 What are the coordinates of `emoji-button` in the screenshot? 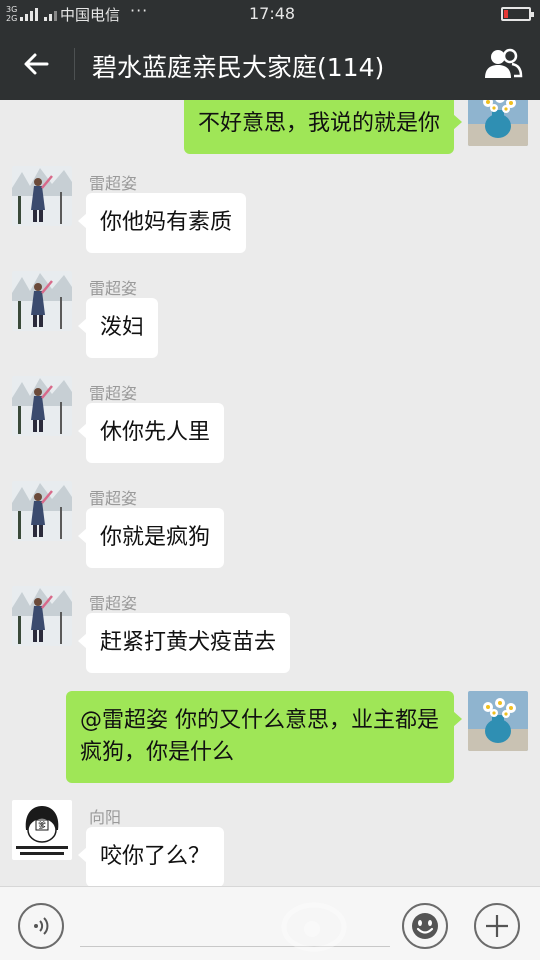 It's located at (425, 926).